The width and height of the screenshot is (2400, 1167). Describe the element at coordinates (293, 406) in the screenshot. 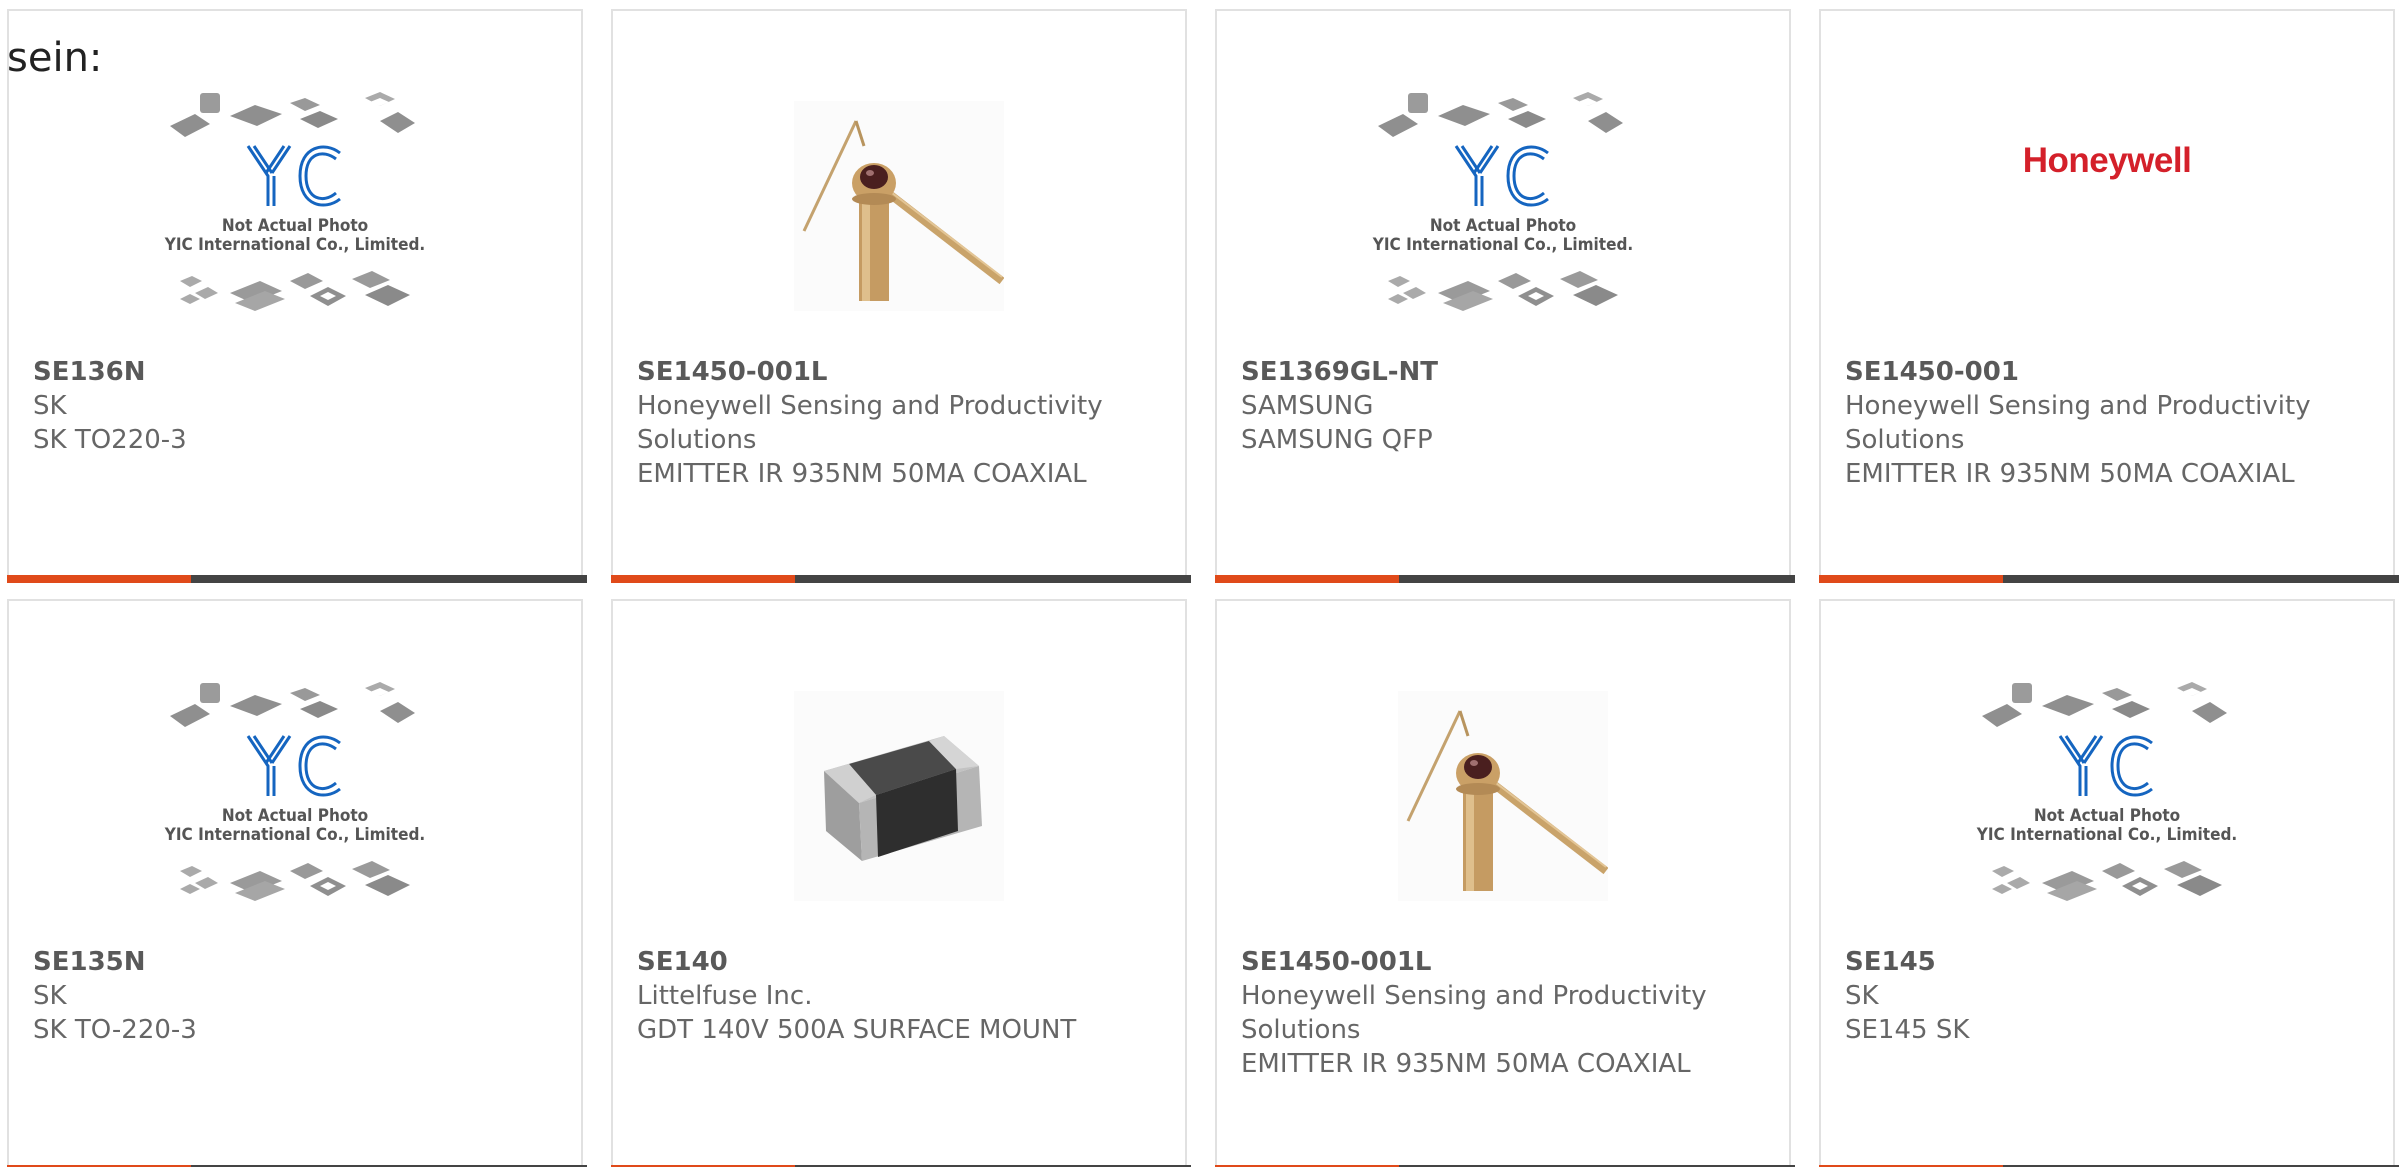

I see `product-info: SE136N SK SK TO220-3` at that location.